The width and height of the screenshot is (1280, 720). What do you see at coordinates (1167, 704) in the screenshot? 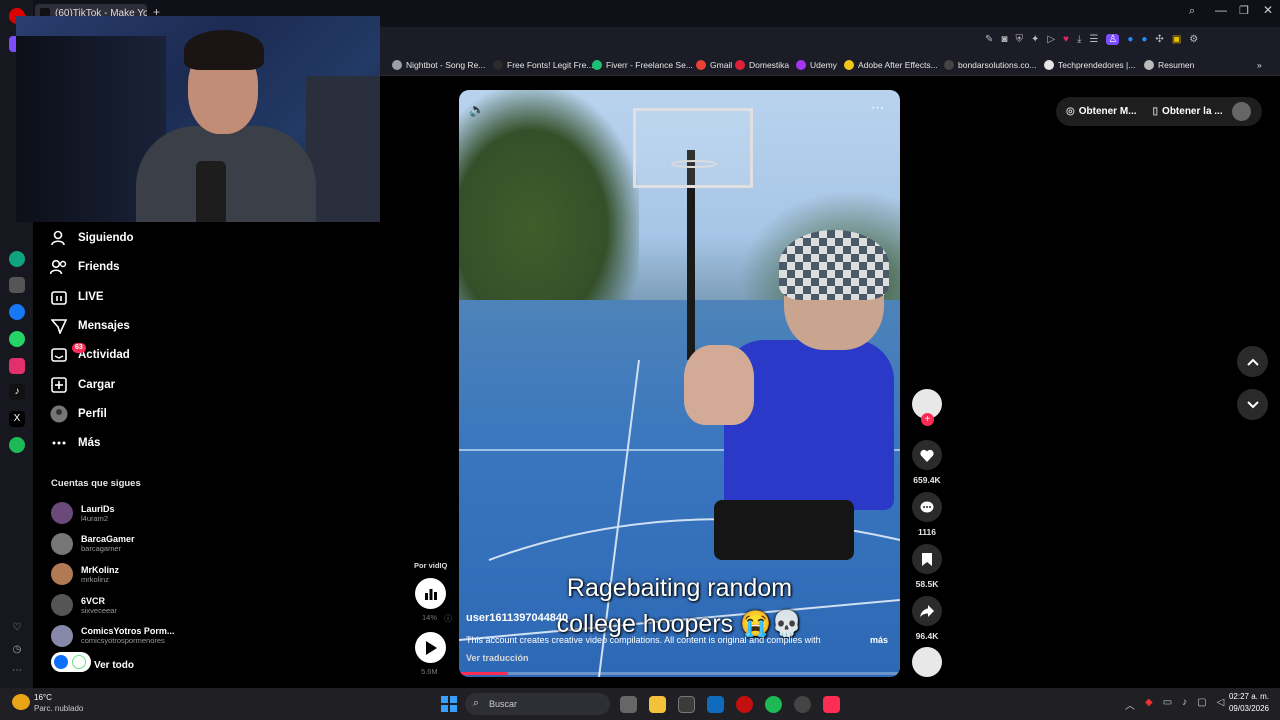
I see `network-icon: ▭` at bounding box center [1167, 704].